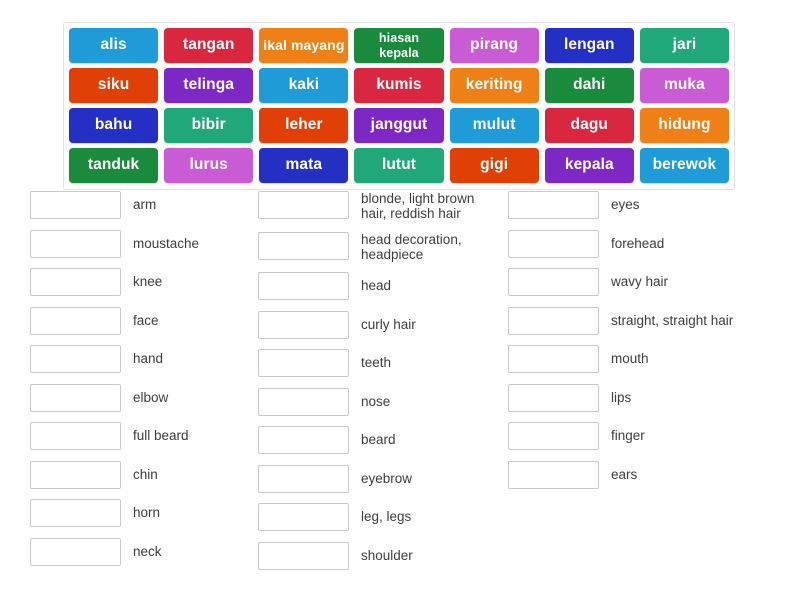 The width and height of the screenshot is (800, 600). Describe the element at coordinates (209, 125) in the screenshot. I see `word-tile: bibir` at that location.